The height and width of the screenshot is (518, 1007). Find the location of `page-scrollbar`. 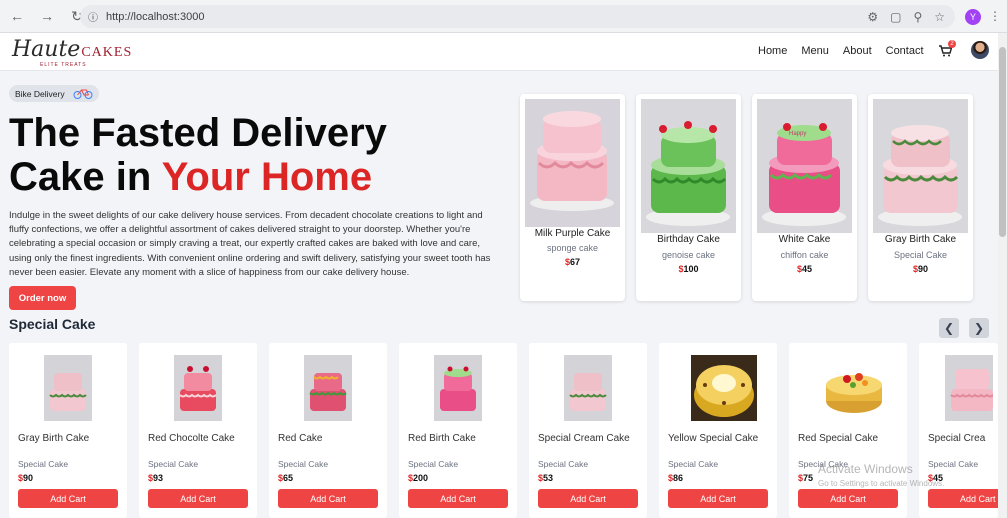

page-scrollbar is located at coordinates (1002, 275).